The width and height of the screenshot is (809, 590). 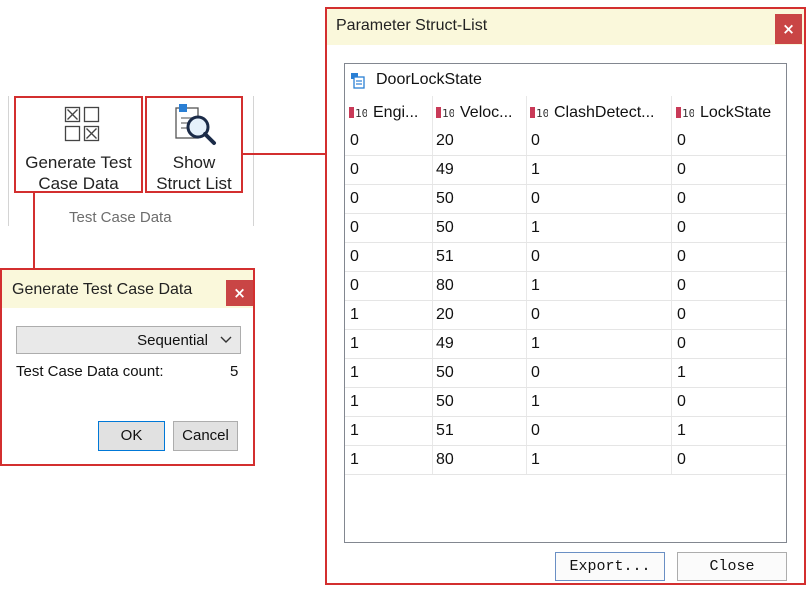 I want to click on struct-icon, so click(x=358, y=81).